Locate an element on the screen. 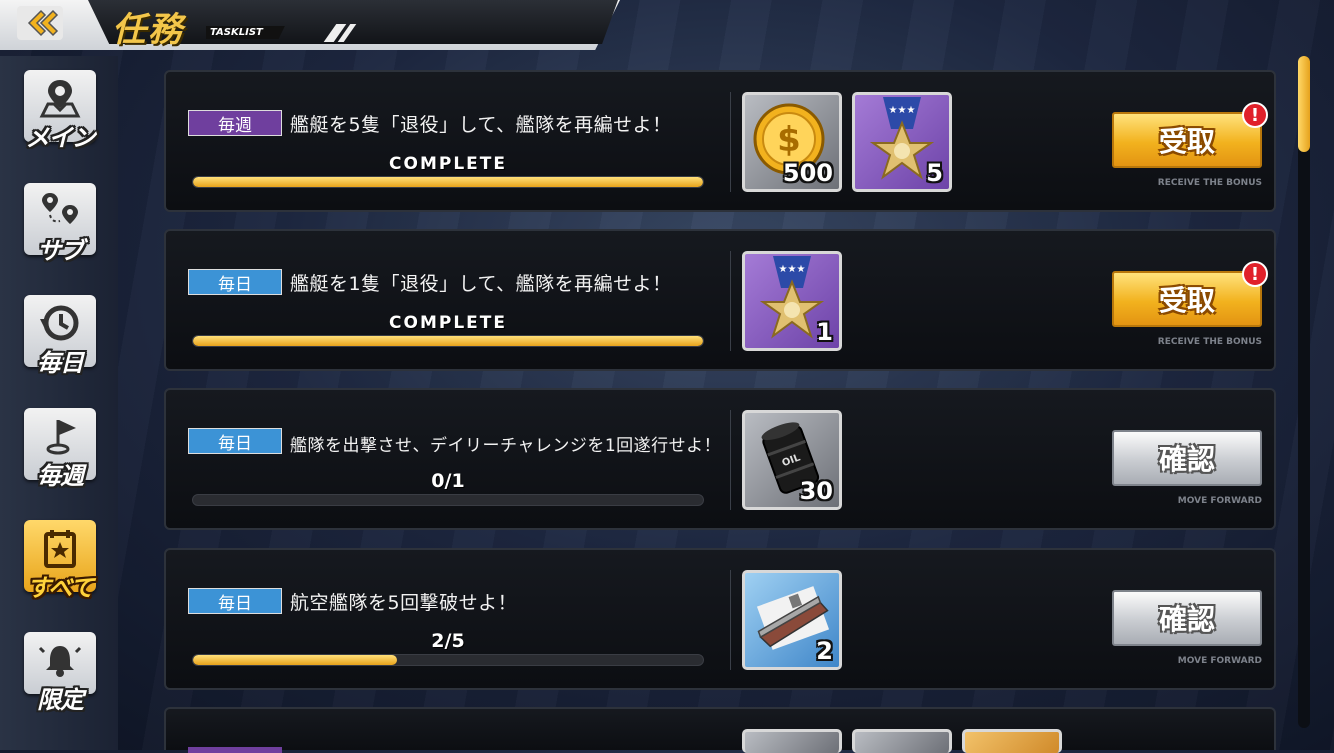 The width and height of the screenshot is (1334, 753). sidebar-item-label: 毎日 is located at coordinates (60, 363).